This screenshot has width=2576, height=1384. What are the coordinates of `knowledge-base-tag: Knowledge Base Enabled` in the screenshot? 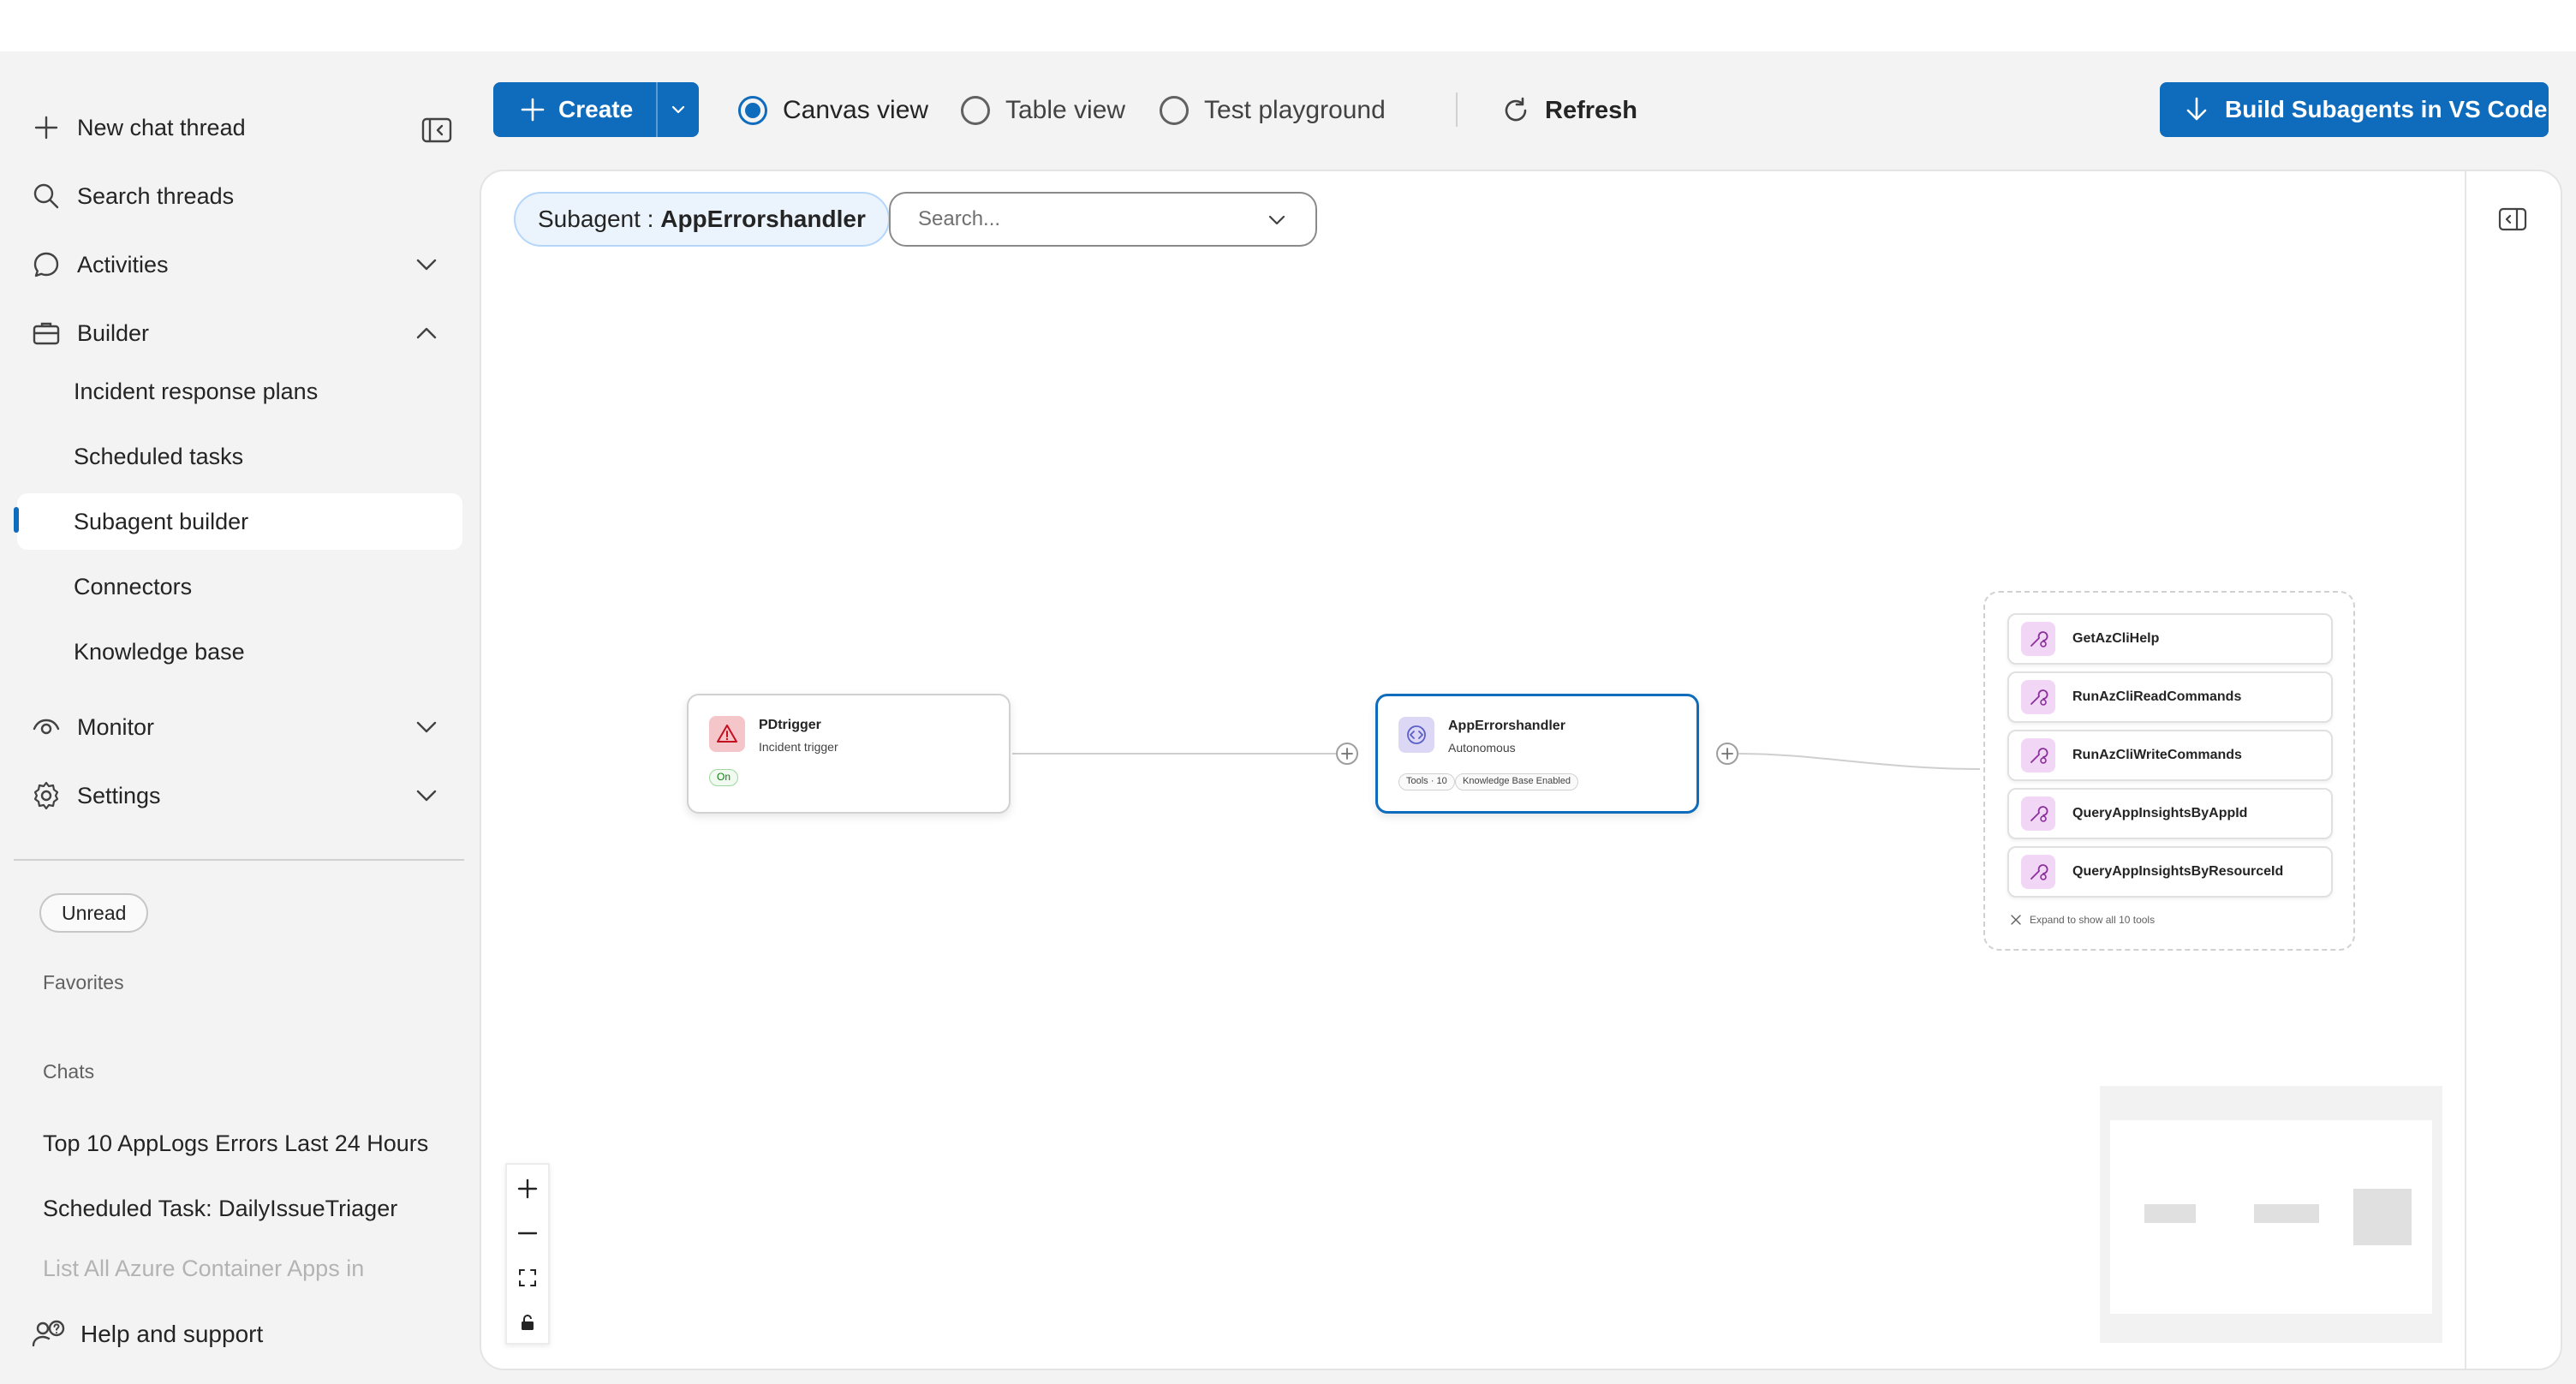 It's located at (1517, 781).